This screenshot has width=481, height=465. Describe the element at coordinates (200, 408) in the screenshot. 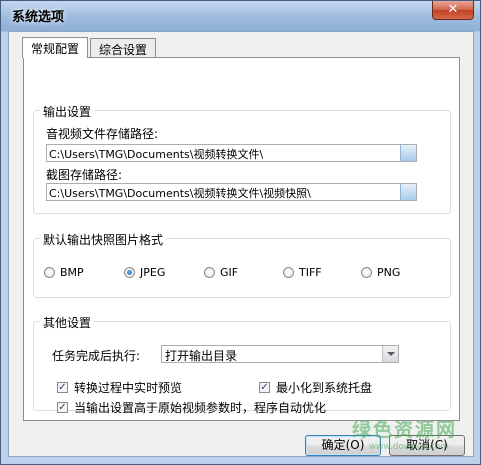

I see `auto-optimize-label: 当输出设置高于原始视频参数时，程序自动优化` at that location.